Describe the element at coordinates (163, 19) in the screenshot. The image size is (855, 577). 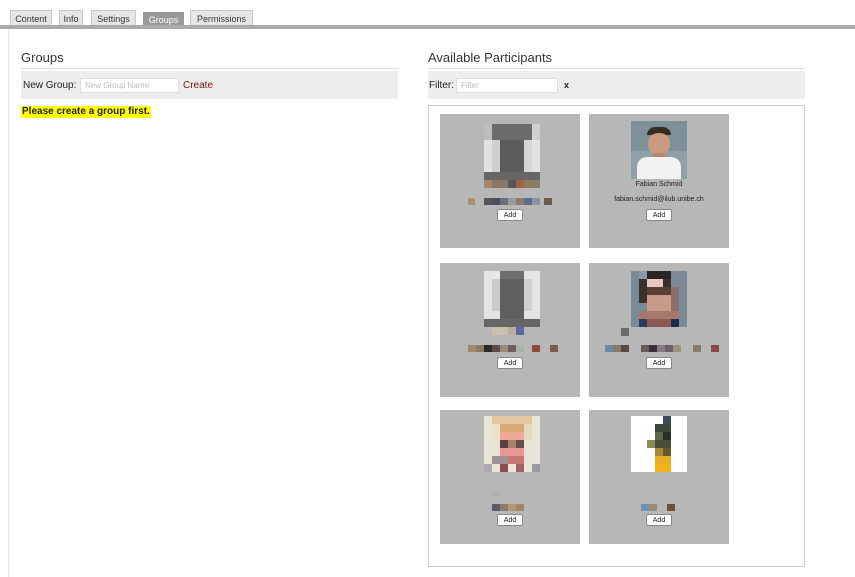
I see `tab-groups: Groups` at that location.